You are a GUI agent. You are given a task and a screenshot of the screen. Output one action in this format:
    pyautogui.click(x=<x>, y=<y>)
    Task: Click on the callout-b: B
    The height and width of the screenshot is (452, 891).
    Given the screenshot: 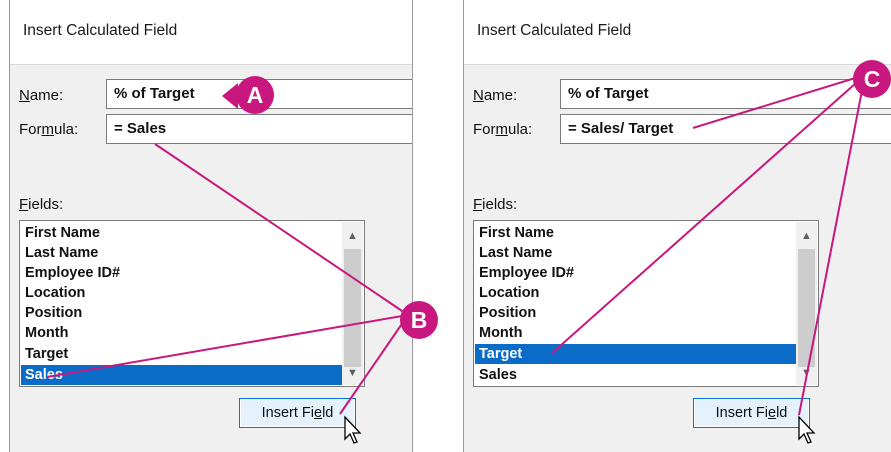 What is the action you would take?
    pyautogui.click(x=419, y=320)
    